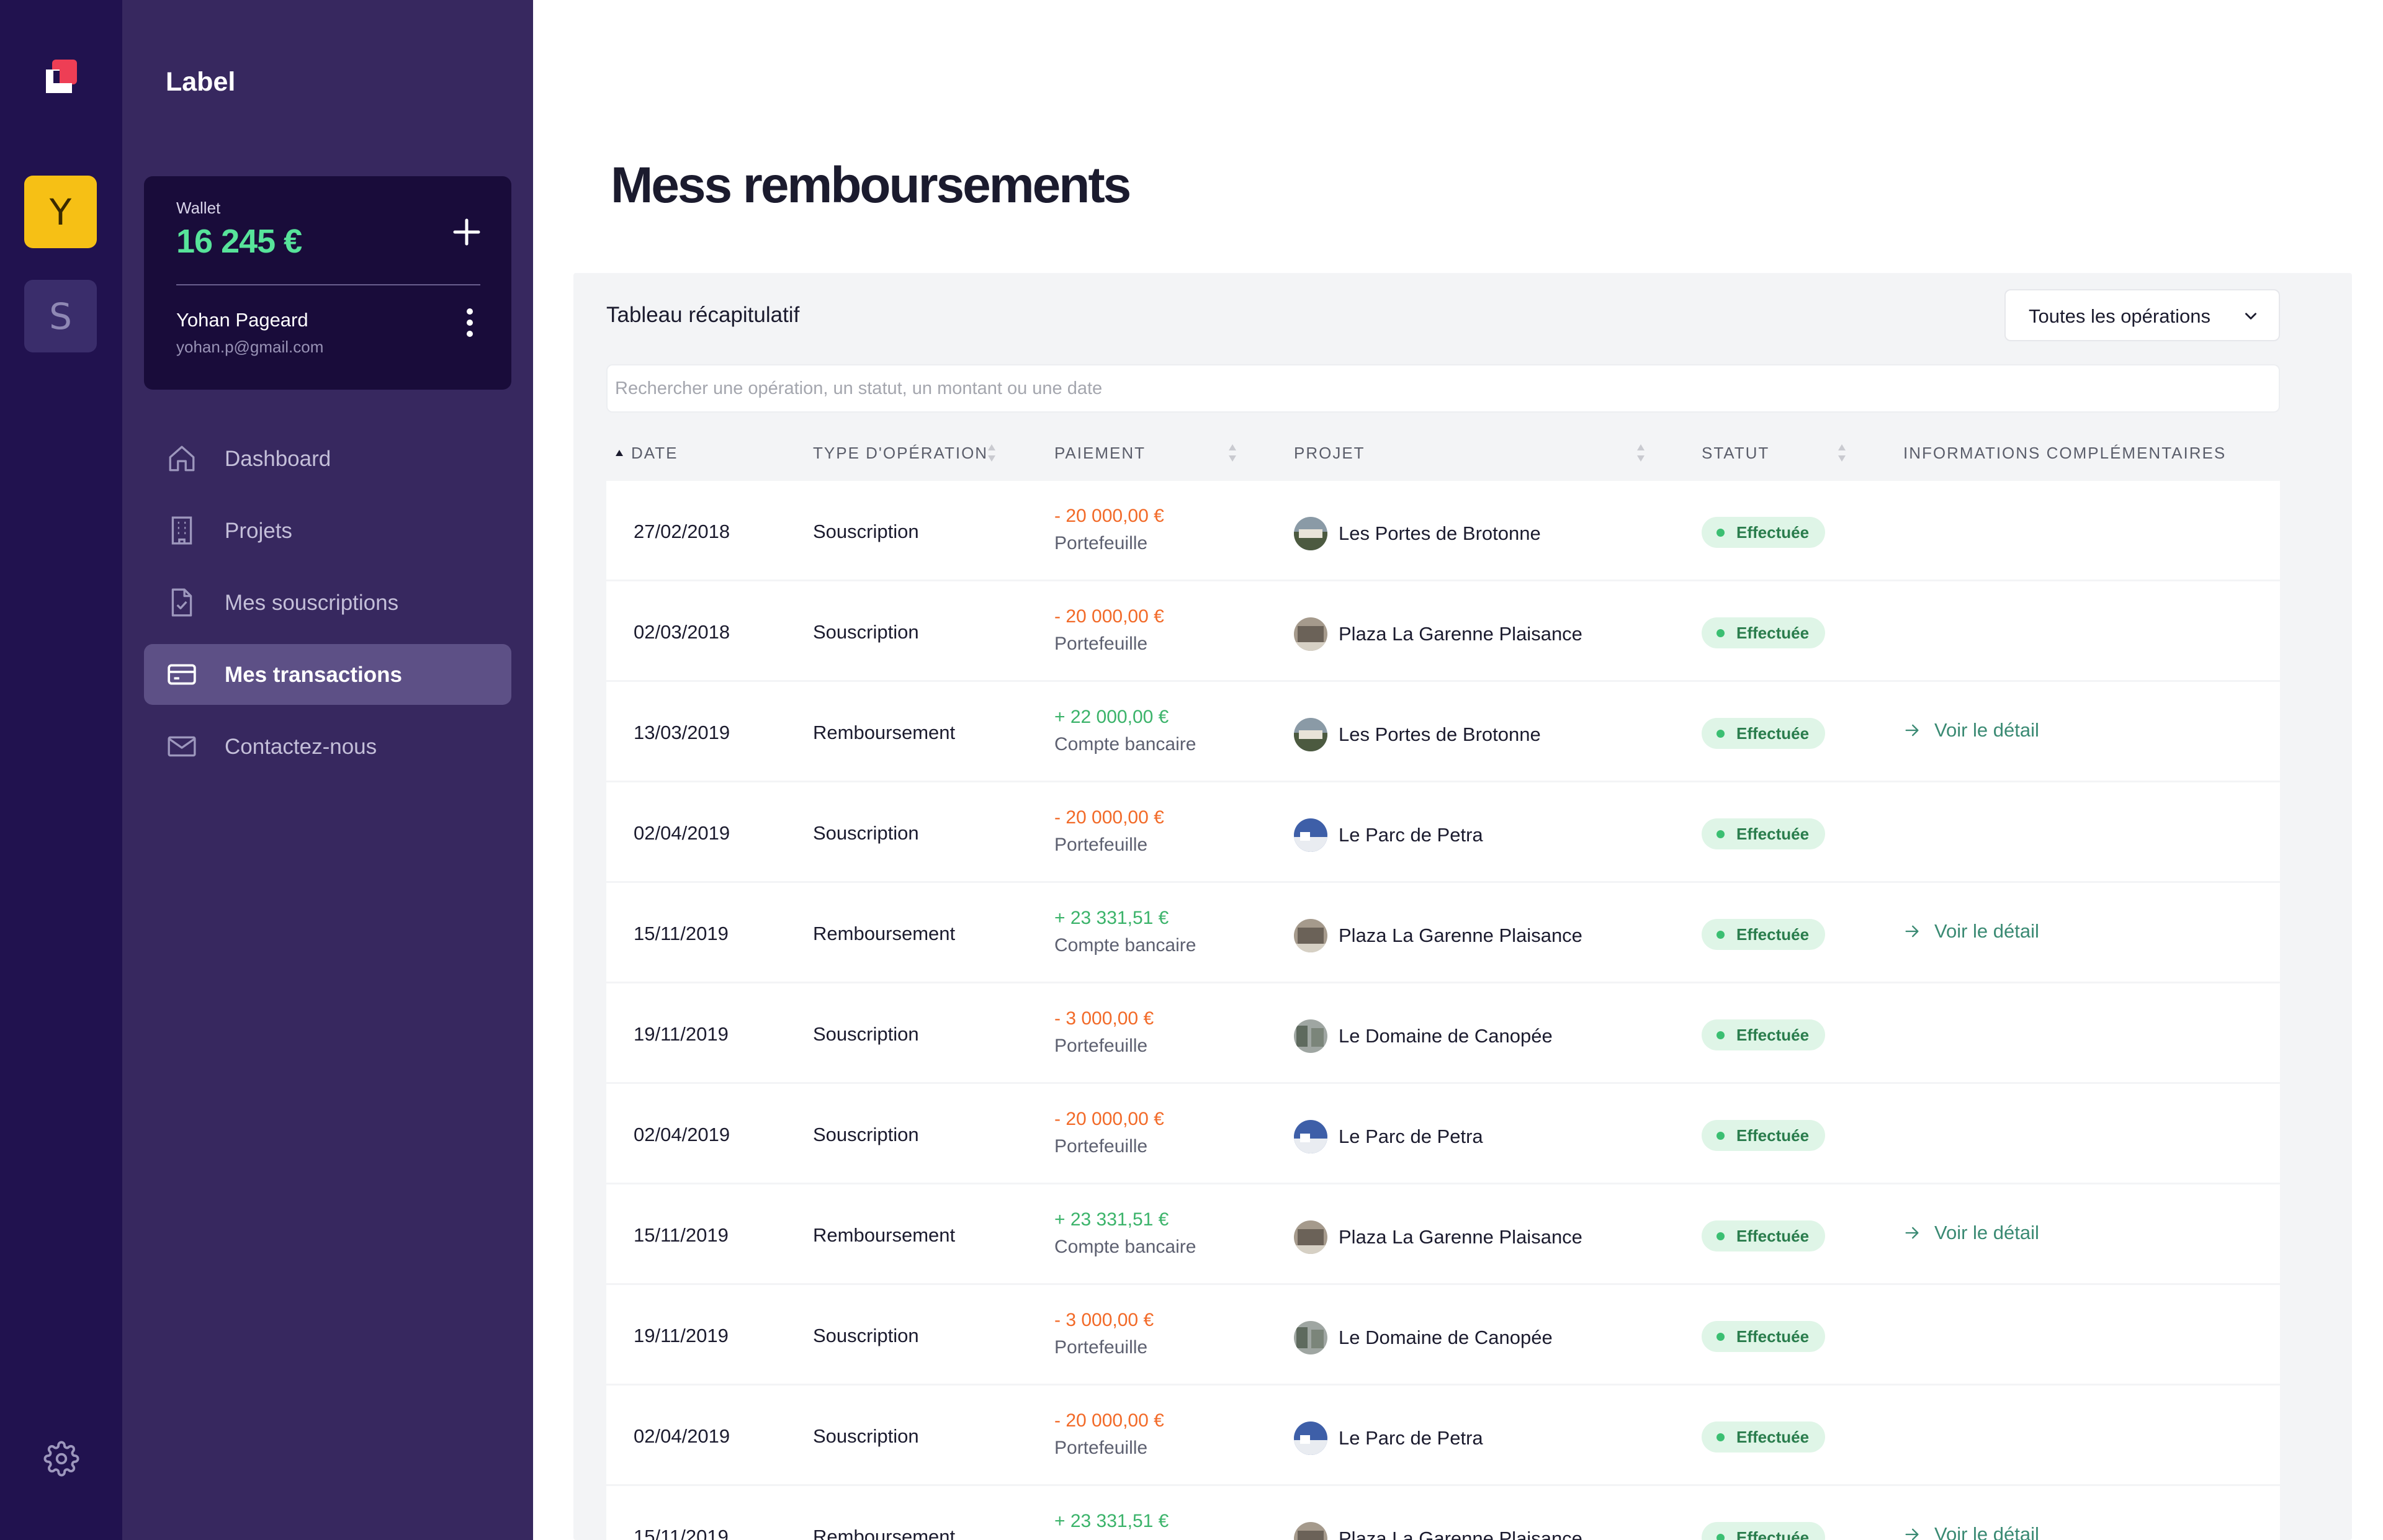 The height and width of the screenshot is (1540, 2383). Describe the element at coordinates (60, 212) in the screenshot. I see `workspace-button-y: Y` at that location.